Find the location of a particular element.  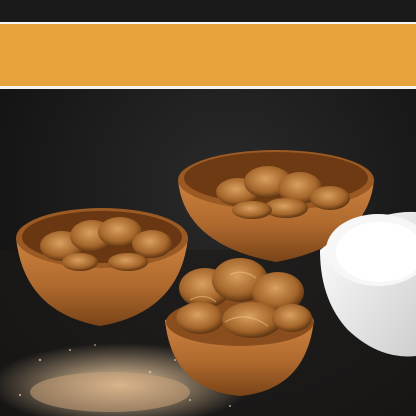

header-bar is located at coordinates (208, 12).